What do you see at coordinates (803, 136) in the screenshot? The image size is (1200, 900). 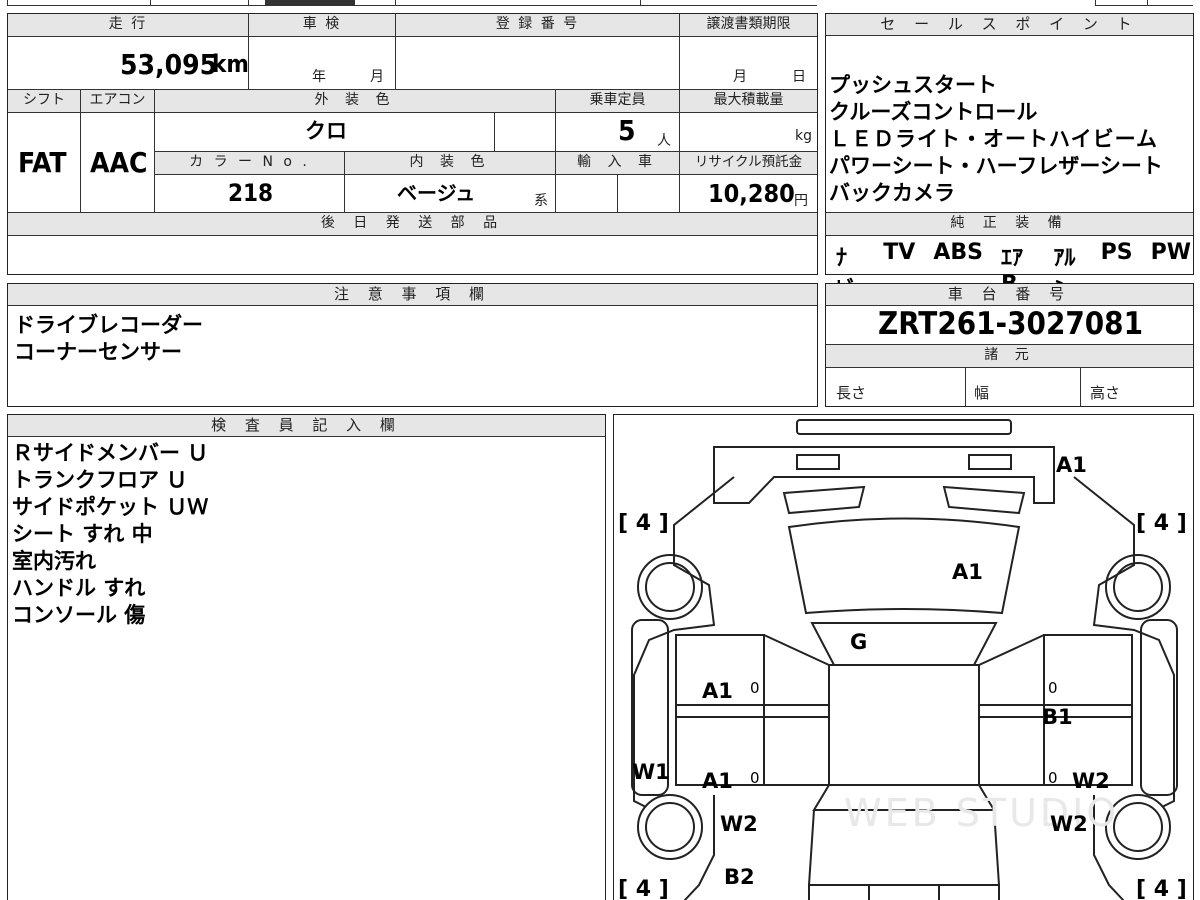 I see `load-unit: kg` at bounding box center [803, 136].